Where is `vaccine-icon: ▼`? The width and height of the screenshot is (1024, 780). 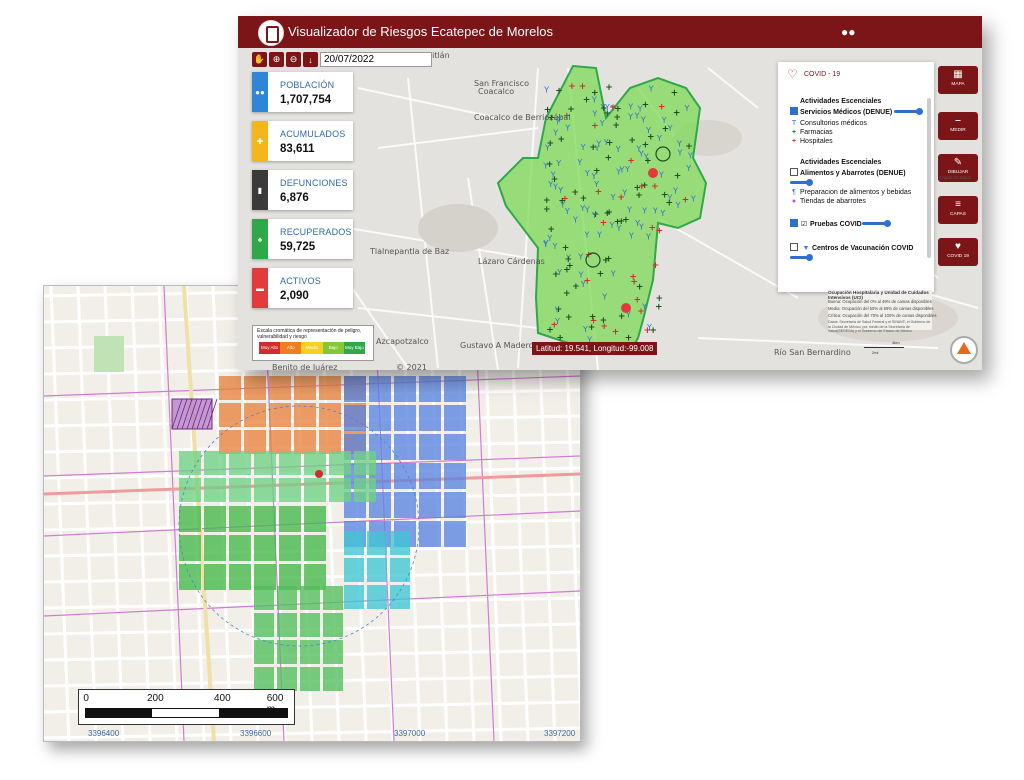
vaccine-icon: ▼ is located at coordinates (806, 248).